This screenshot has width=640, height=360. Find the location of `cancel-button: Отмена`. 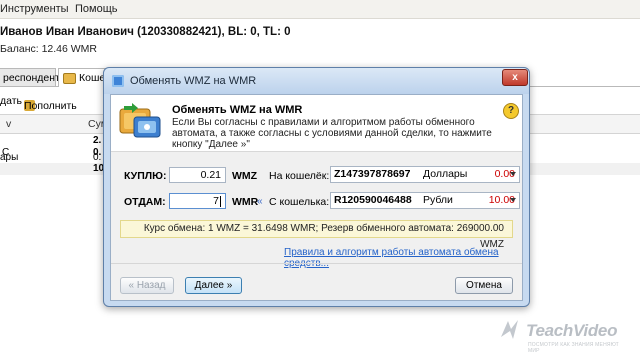

cancel-button: Отмена is located at coordinates (484, 285).